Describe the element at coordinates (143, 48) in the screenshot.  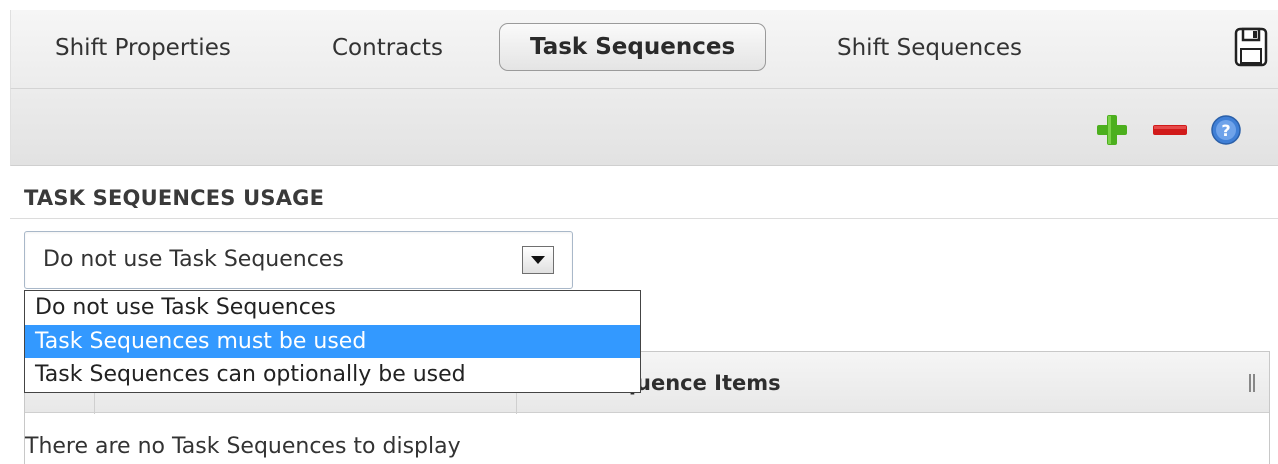
I see `tab-shift-properties: Shift Properties` at that location.